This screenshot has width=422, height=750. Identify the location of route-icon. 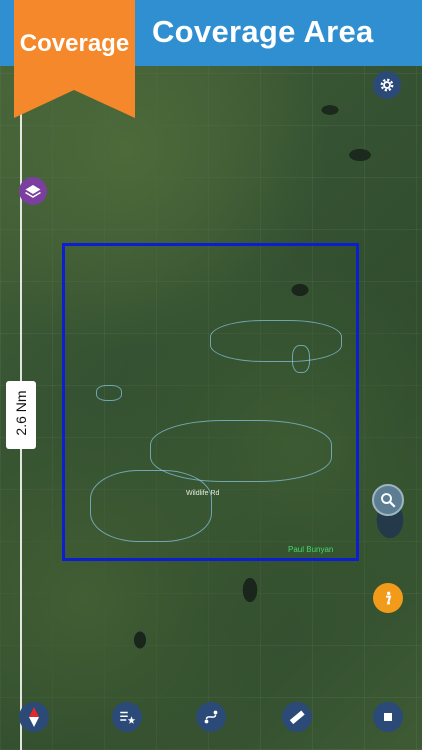
(211, 717).